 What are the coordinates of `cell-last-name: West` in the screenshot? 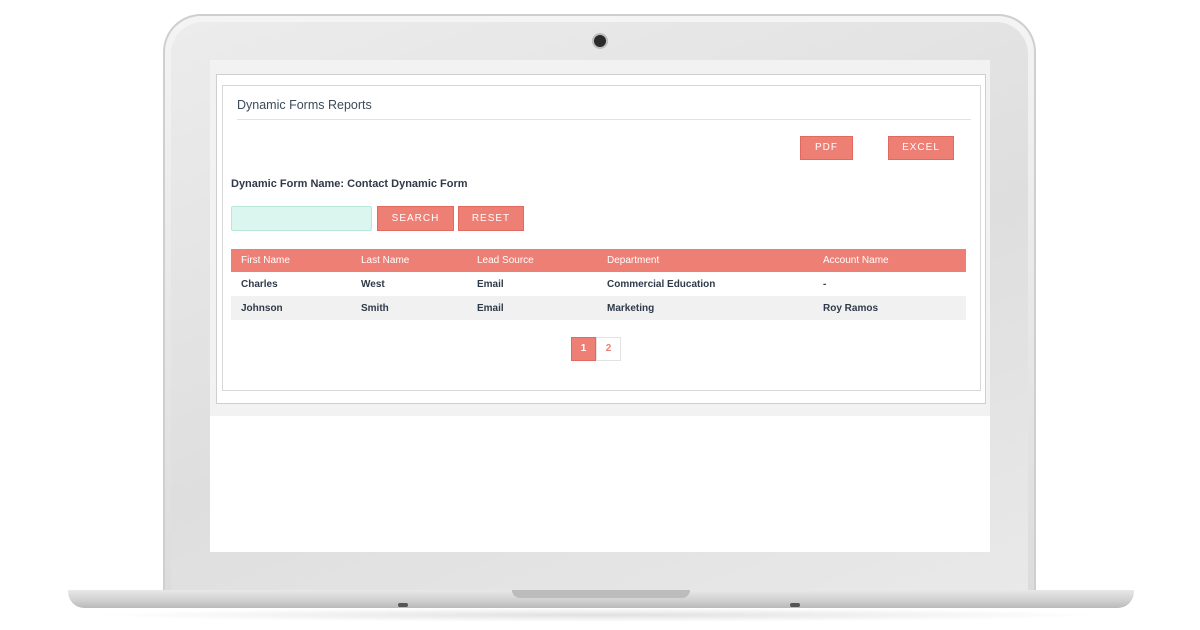 It's located at (373, 284).